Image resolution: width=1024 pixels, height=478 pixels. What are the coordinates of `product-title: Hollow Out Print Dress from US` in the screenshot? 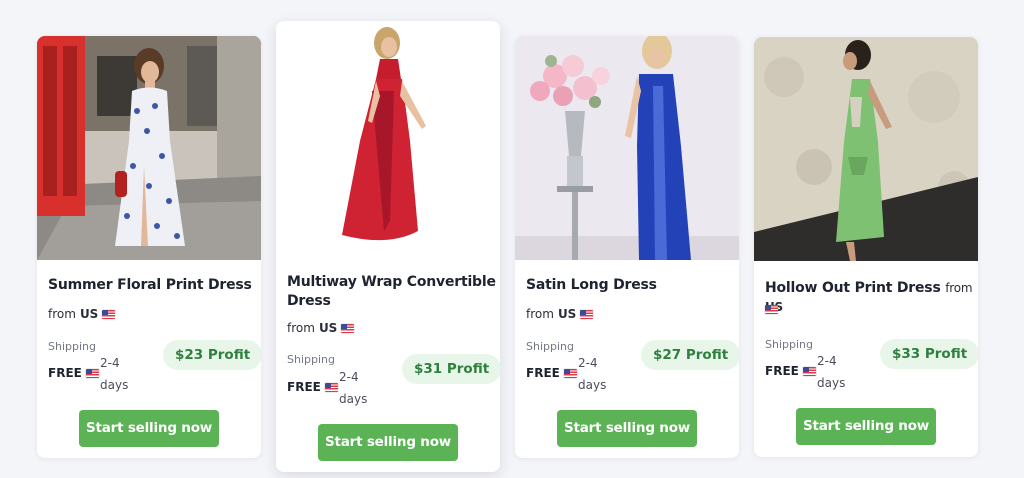 It's located at (871, 298).